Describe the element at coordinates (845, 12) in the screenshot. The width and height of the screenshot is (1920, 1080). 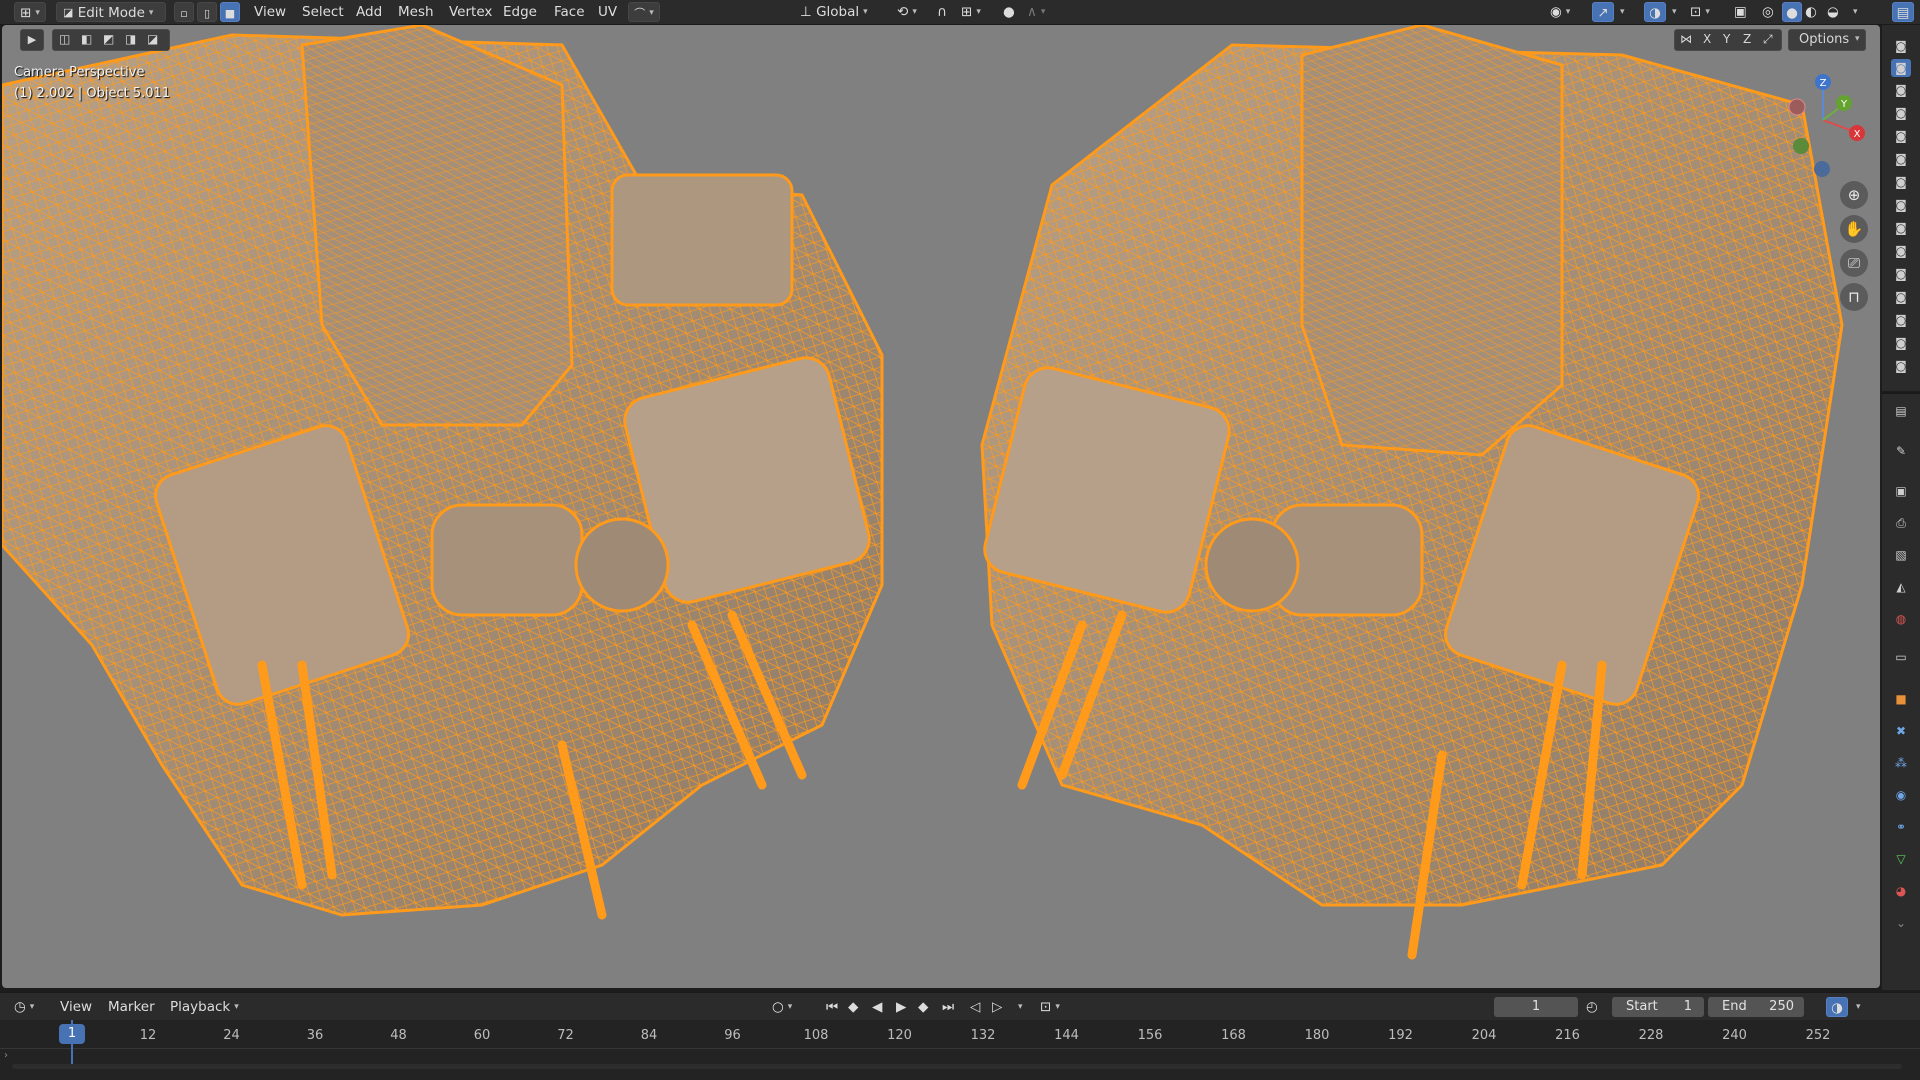
I see `transform-orientation-dropdown: ⊥ Global ▾` at that location.